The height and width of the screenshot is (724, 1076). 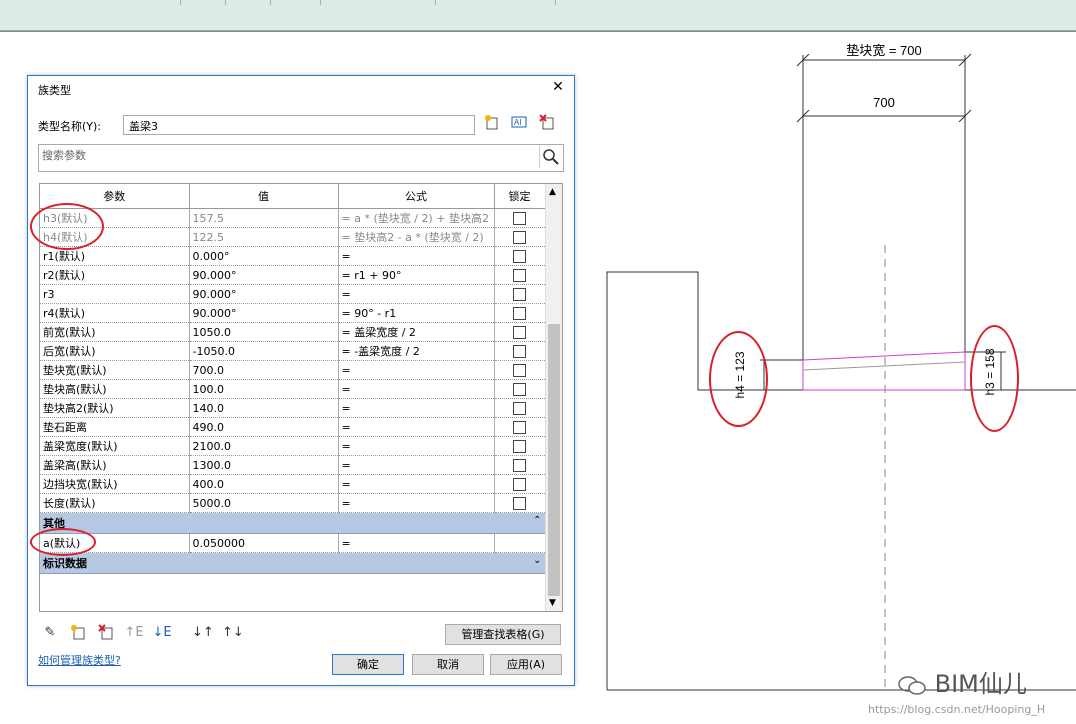 What do you see at coordinates (264, 503) in the screenshot?
I see `param-value-cell: 5000.0` at bounding box center [264, 503].